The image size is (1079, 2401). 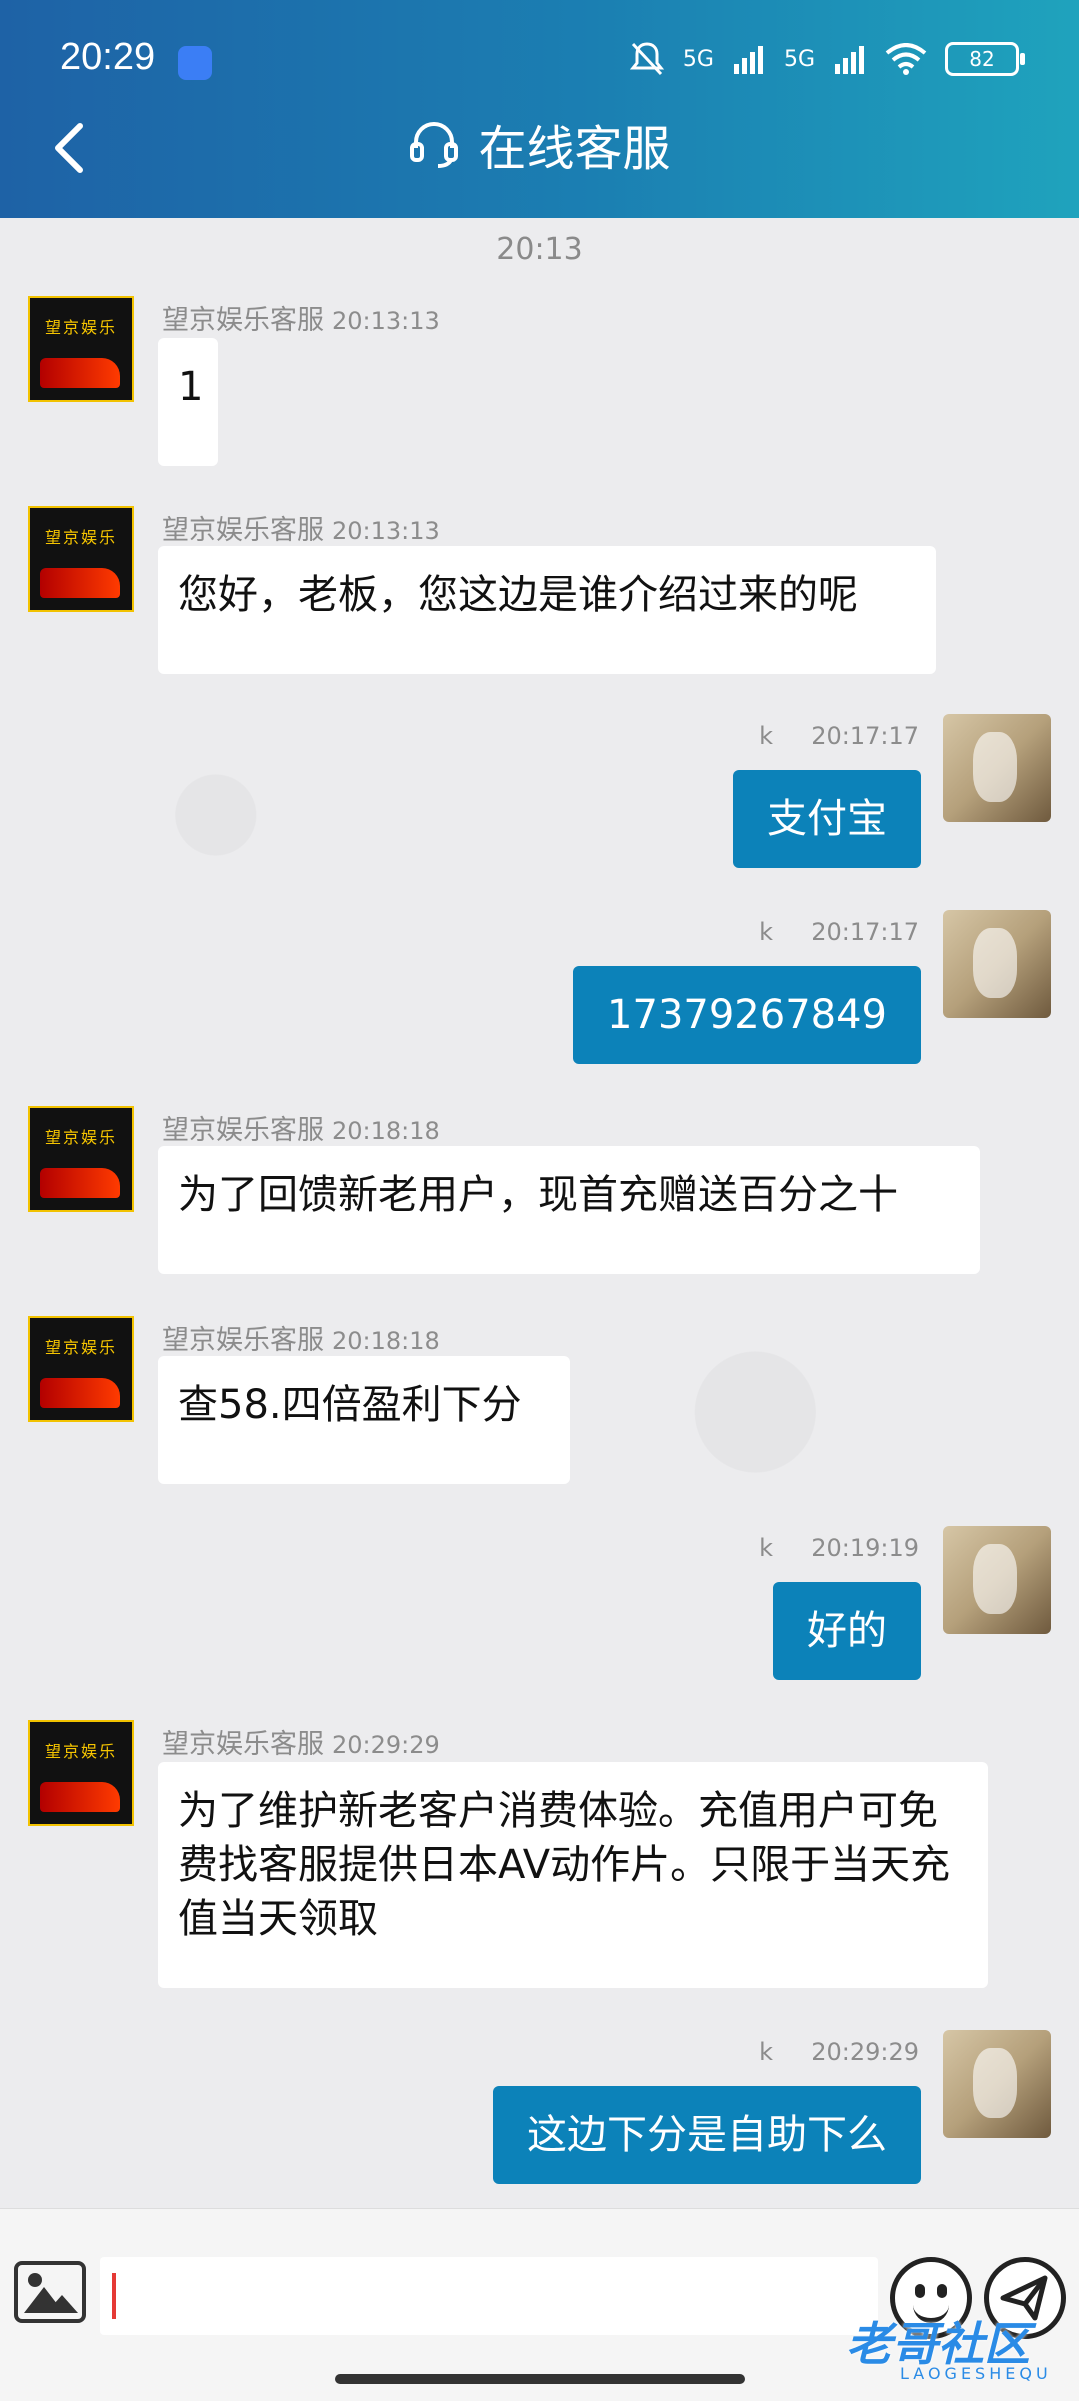 I want to click on message-meta: 望京娱乐客服 20:29:29, so click(x=301, y=1741).